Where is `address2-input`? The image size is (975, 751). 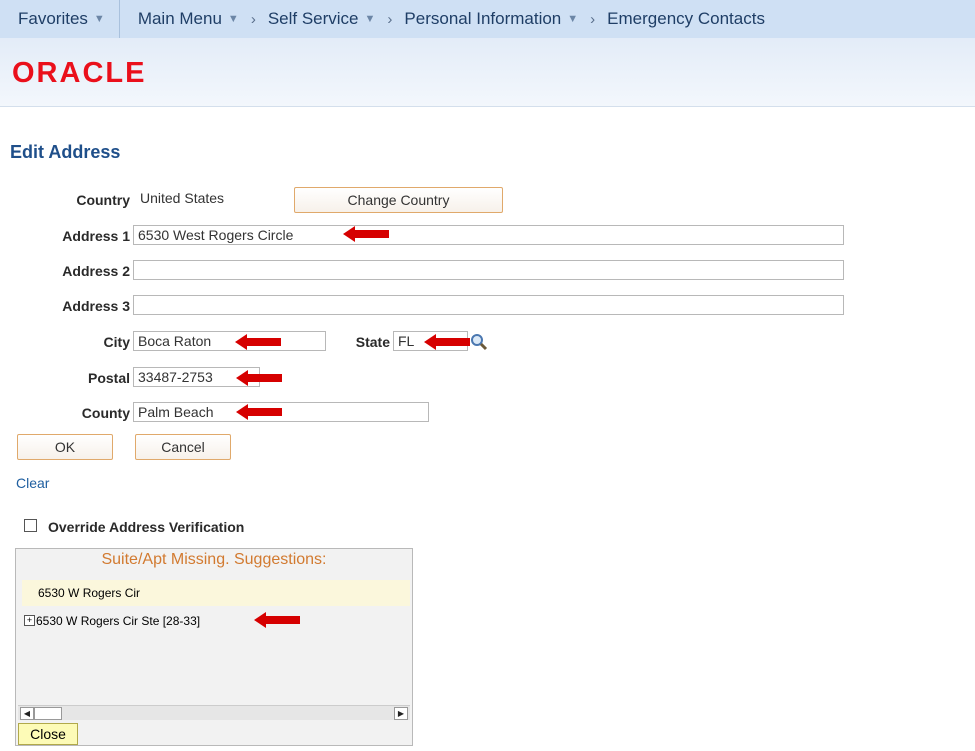 address2-input is located at coordinates (488, 270).